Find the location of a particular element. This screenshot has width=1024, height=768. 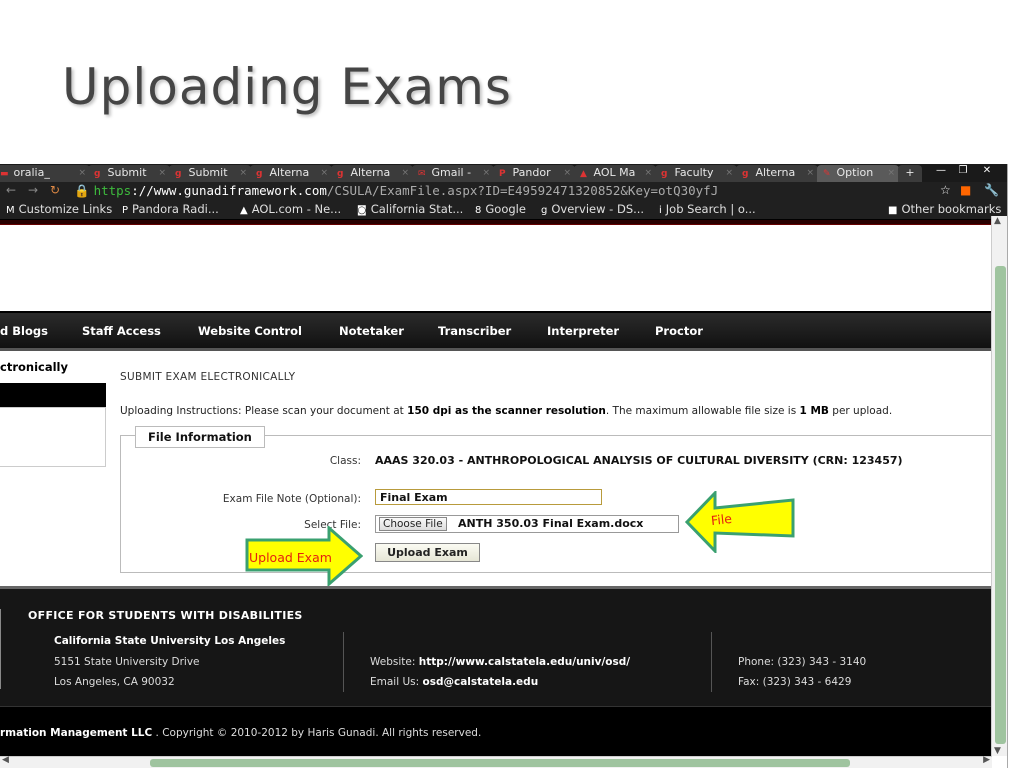

close-window-icon: ✕ is located at coordinates (987, 171).